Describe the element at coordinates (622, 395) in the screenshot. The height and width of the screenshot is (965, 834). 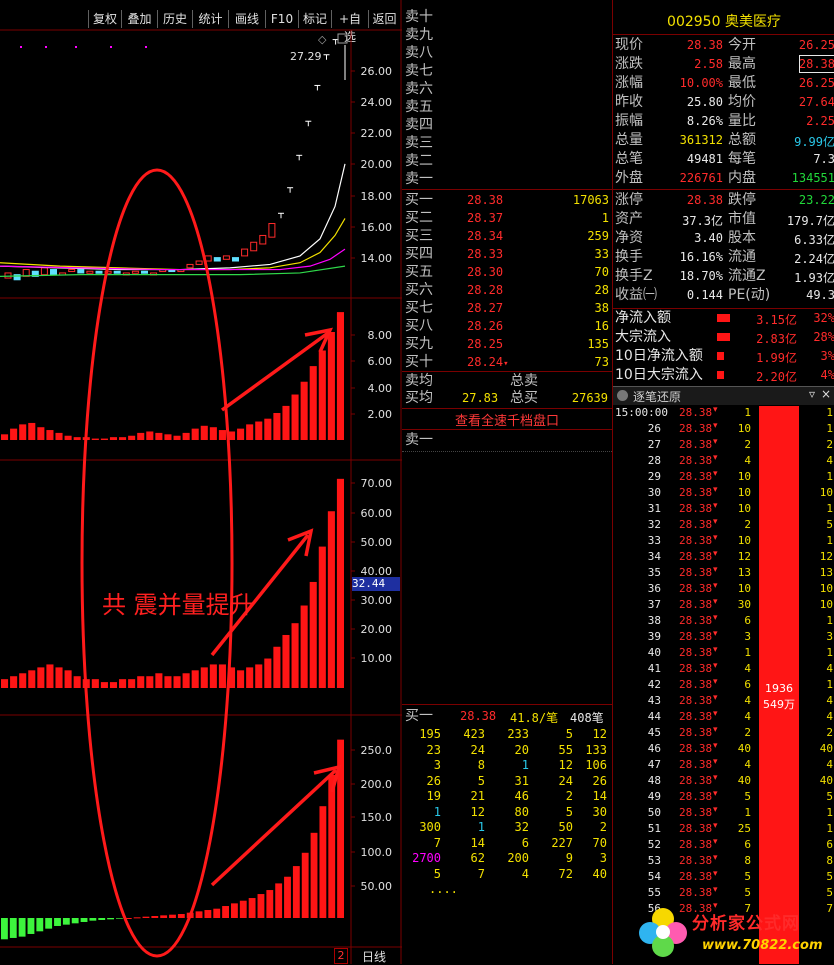
I see `collapse-icon` at that location.